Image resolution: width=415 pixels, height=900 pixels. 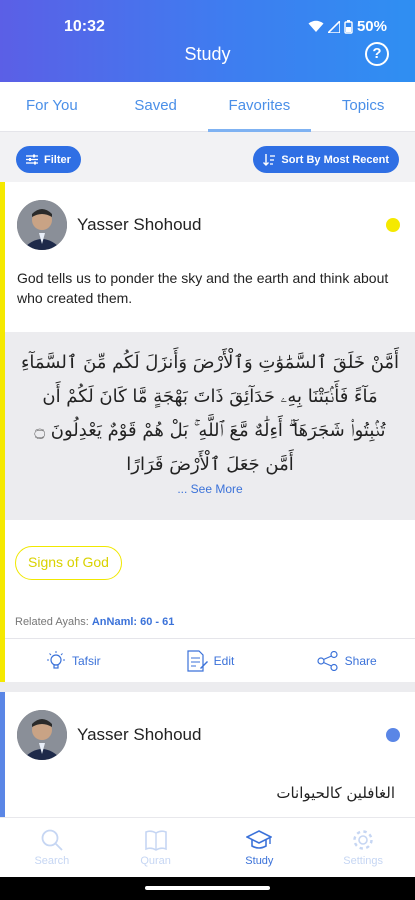 What do you see at coordinates (52, 106) in the screenshot?
I see `tab-for-you: For You` at bounding box center [52, 106].